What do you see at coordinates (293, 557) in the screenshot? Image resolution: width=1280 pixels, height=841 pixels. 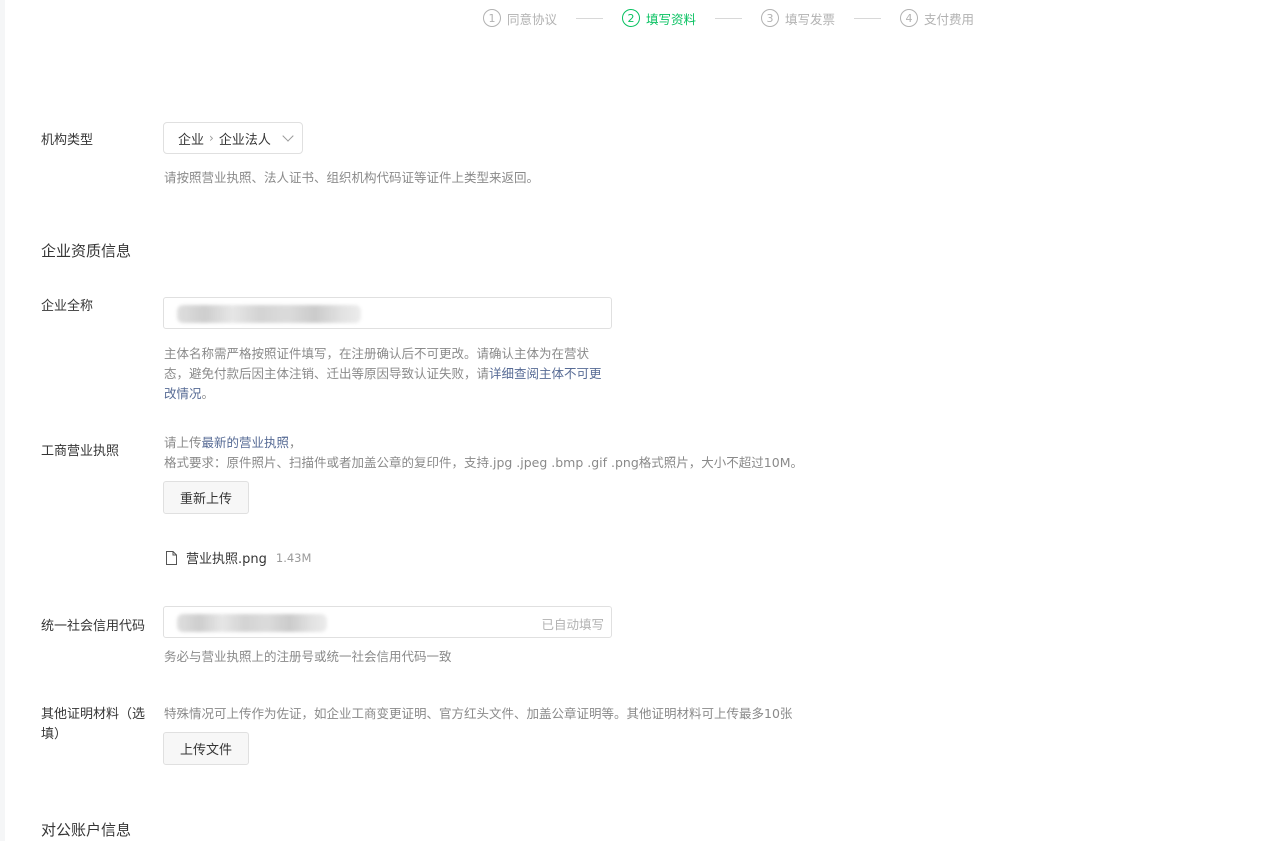 I see `file-size: 1.43M` at bounding box center [293, 557].